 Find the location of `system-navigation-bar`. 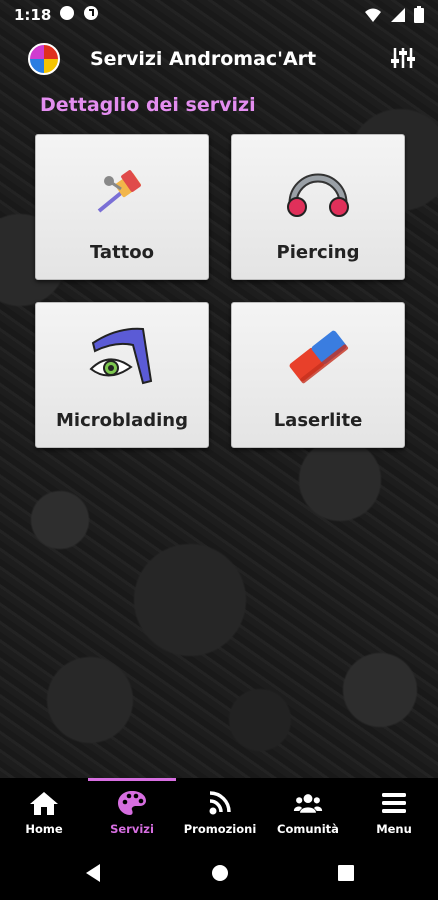

system-navigation-bar is located at coordinates (219, 873).